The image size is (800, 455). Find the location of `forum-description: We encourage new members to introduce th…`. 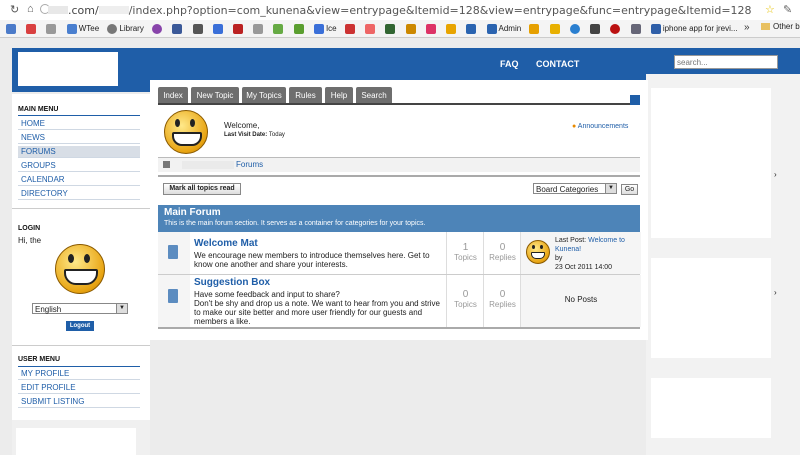

forum-description: We encourage new members to introduce th… is located at coordinates (312, 260).